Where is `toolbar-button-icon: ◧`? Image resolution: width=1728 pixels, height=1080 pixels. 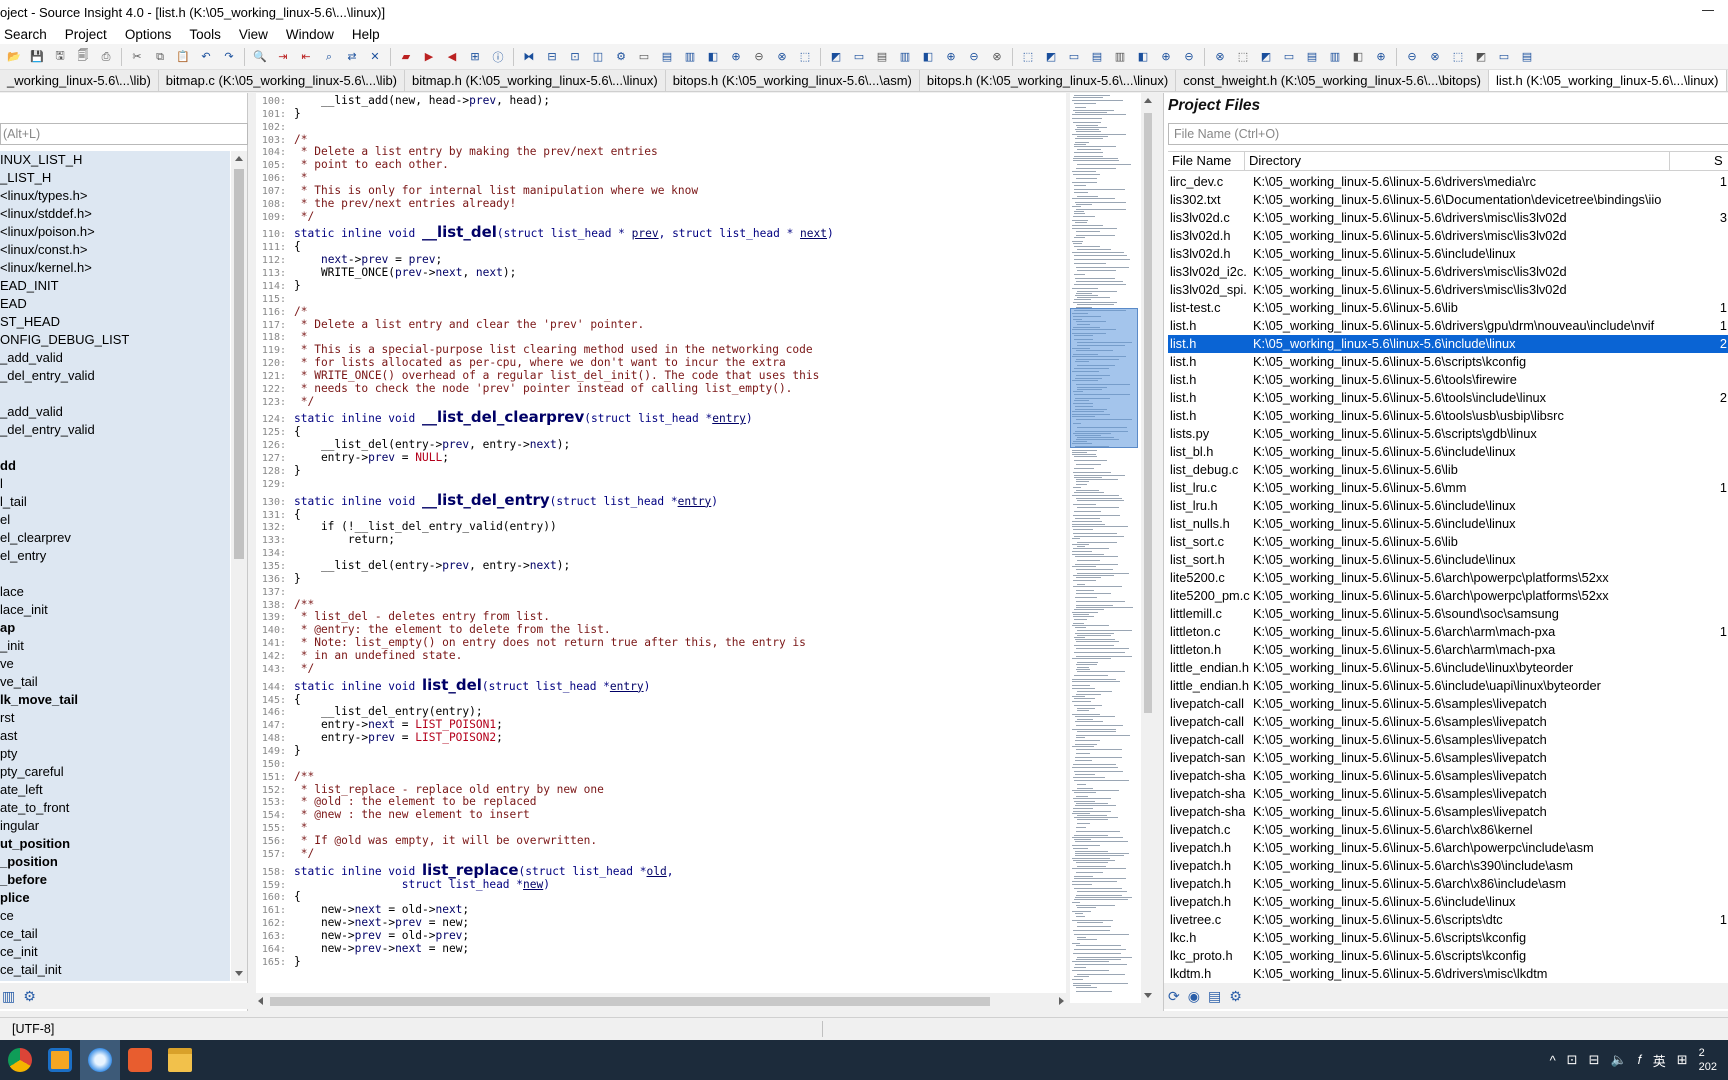
toolbar-button-icon: ◧ is located at coordinates (1143, 57).